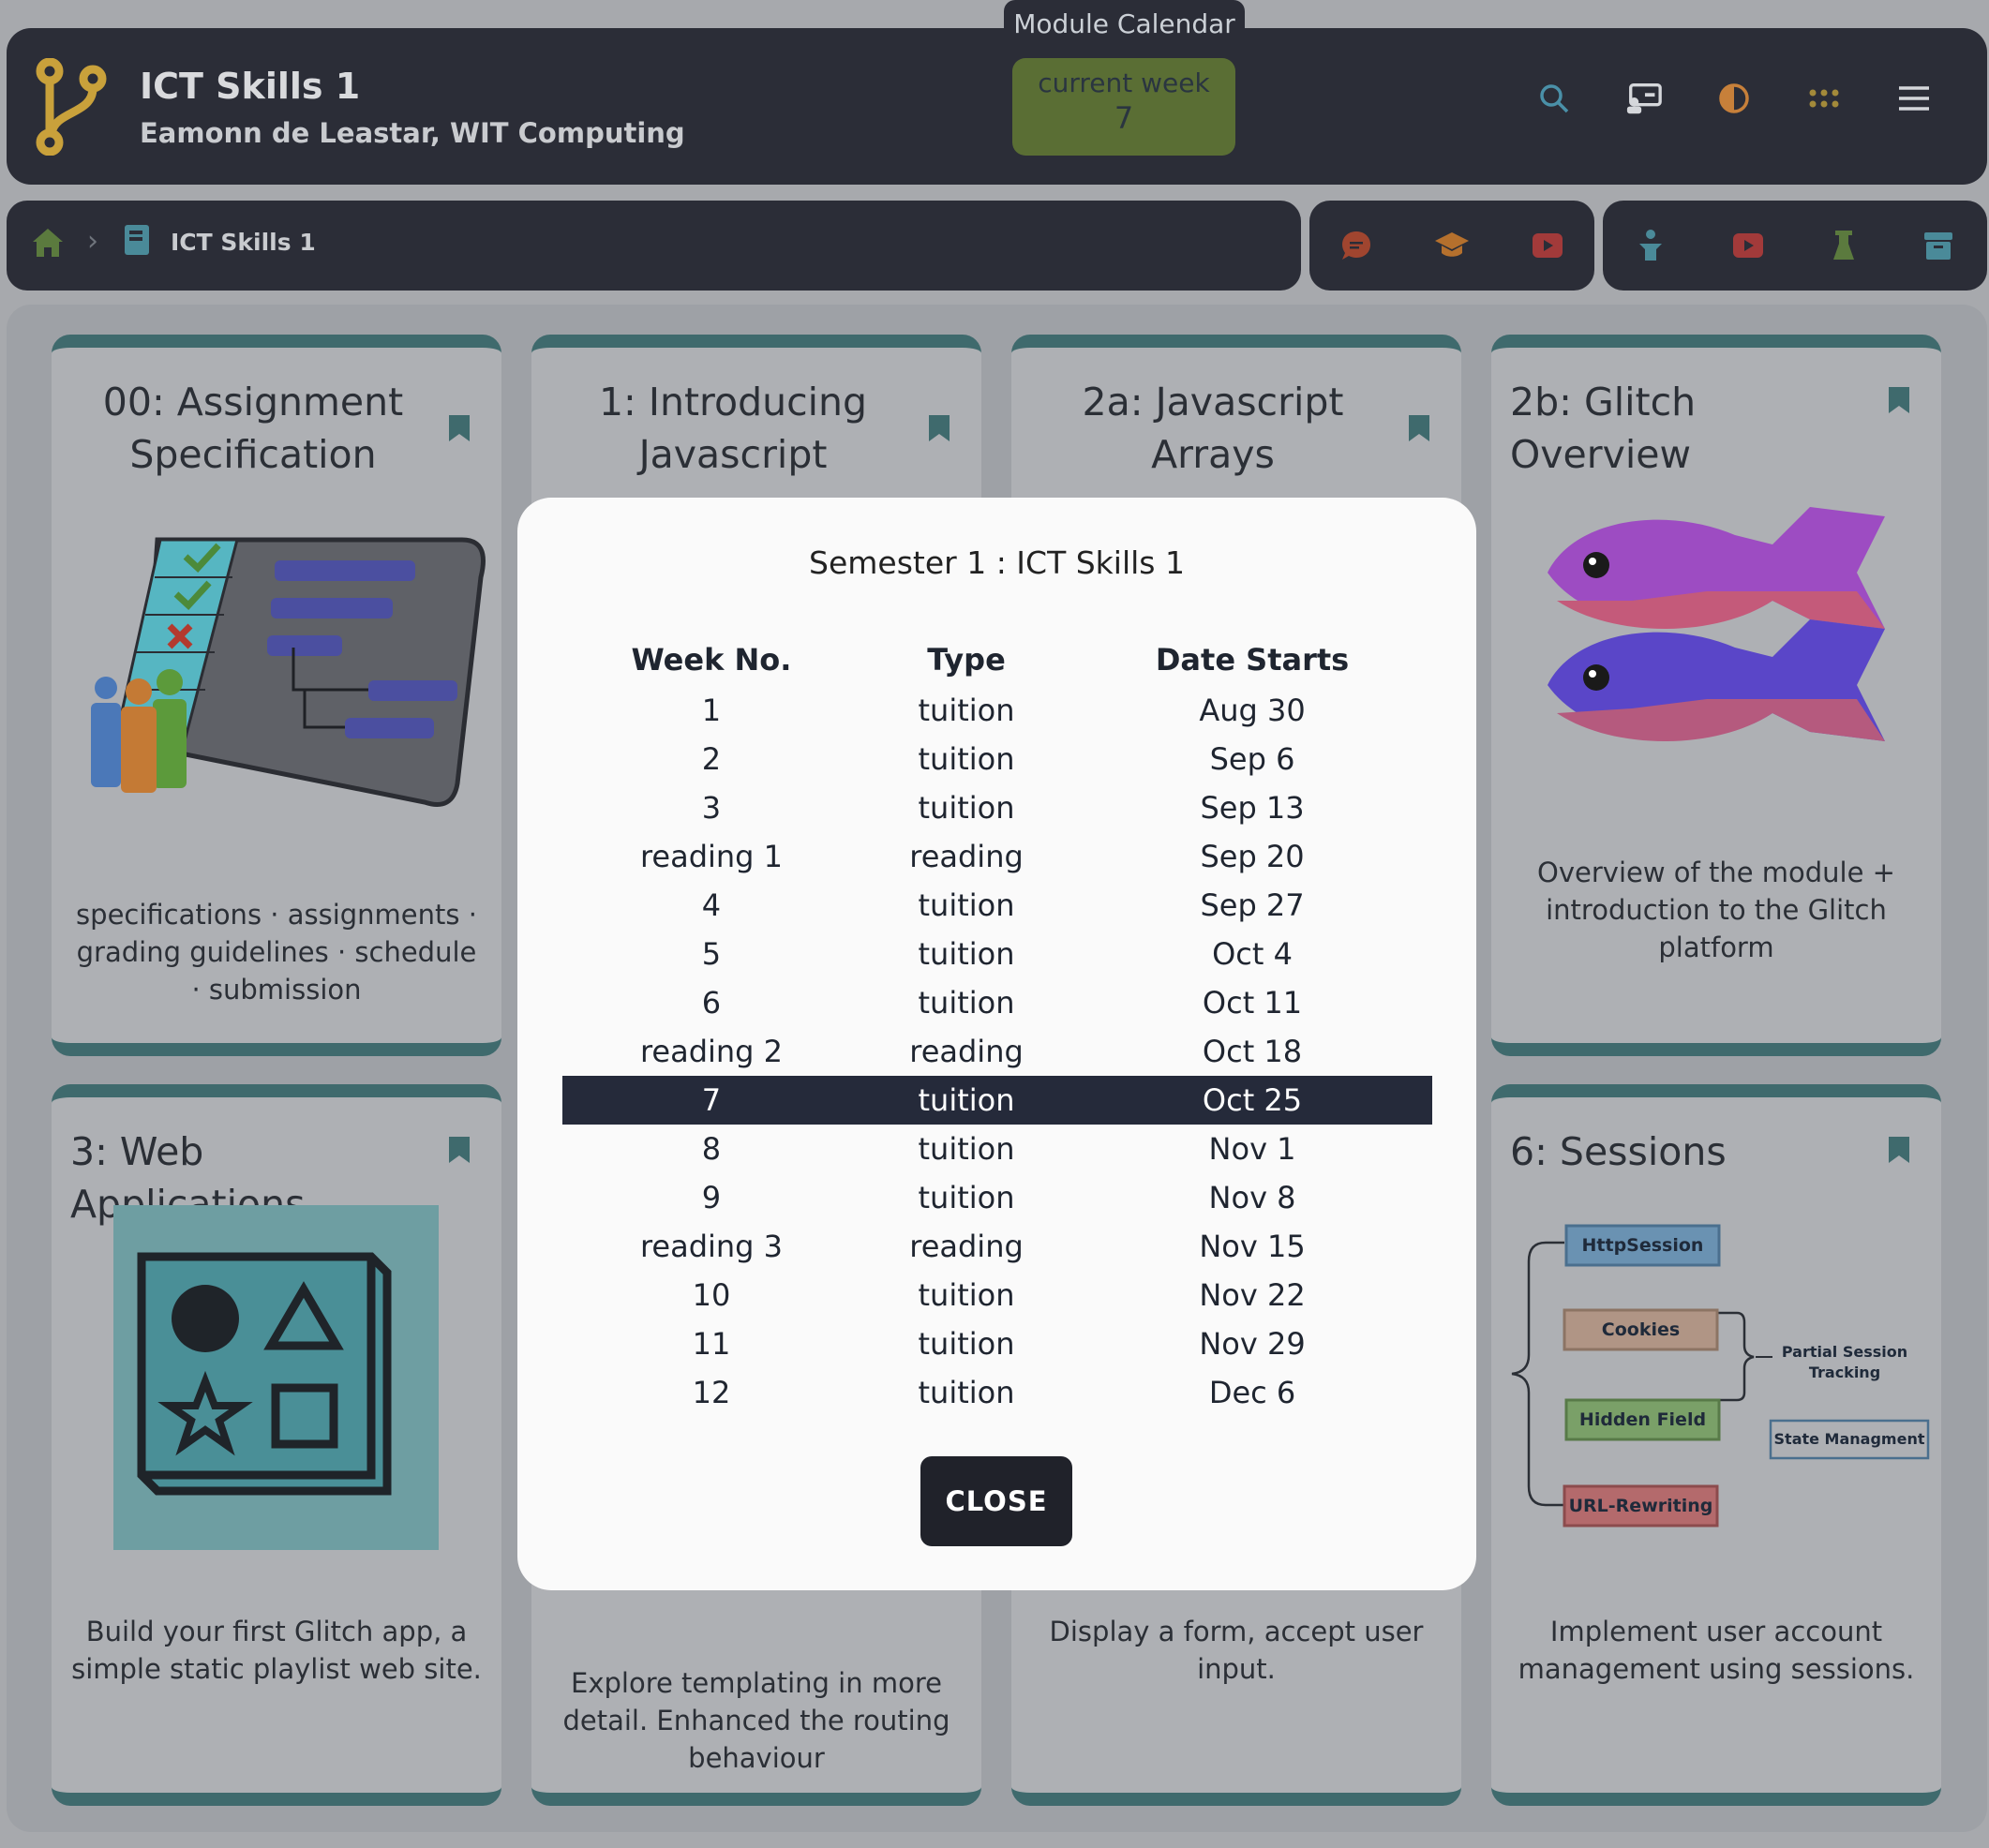 Image resolution: width=1989 pixels, height=1848 pixels. Describe the element at coordinates (997, 1246) in the screenshot. I see `table-row: reading 3 reading Nov 15` at that location.